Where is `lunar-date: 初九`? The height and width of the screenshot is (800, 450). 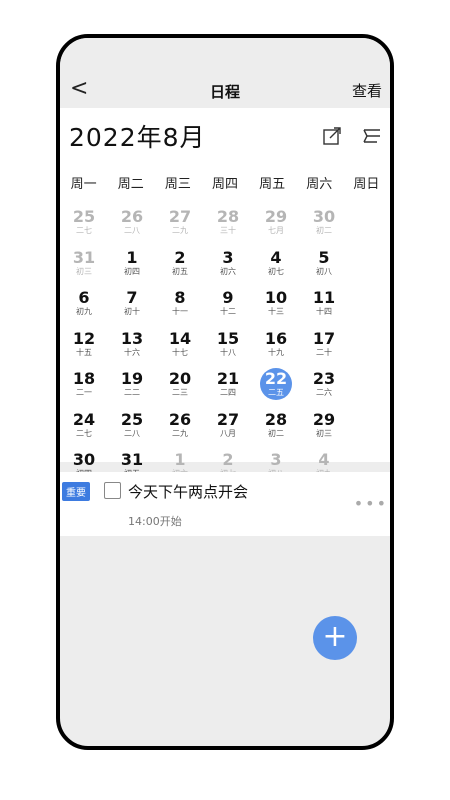 lunar-date: 初九 is located at coordinates (84, 311).